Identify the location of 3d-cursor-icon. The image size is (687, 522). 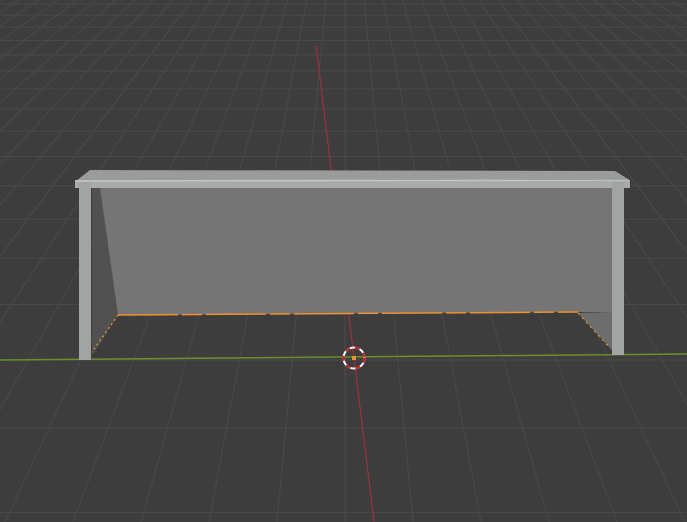
(354, 358).